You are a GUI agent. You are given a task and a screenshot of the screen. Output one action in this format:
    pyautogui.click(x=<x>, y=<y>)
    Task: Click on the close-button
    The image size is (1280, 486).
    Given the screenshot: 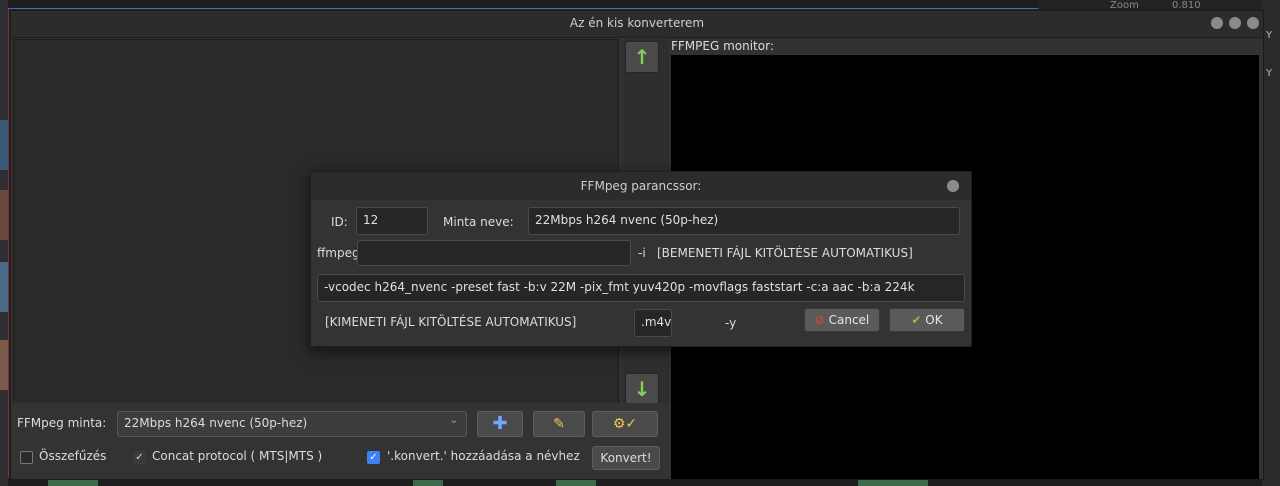 What is the action you would take?
    pyautogui.click(x=1253, y=23)
    